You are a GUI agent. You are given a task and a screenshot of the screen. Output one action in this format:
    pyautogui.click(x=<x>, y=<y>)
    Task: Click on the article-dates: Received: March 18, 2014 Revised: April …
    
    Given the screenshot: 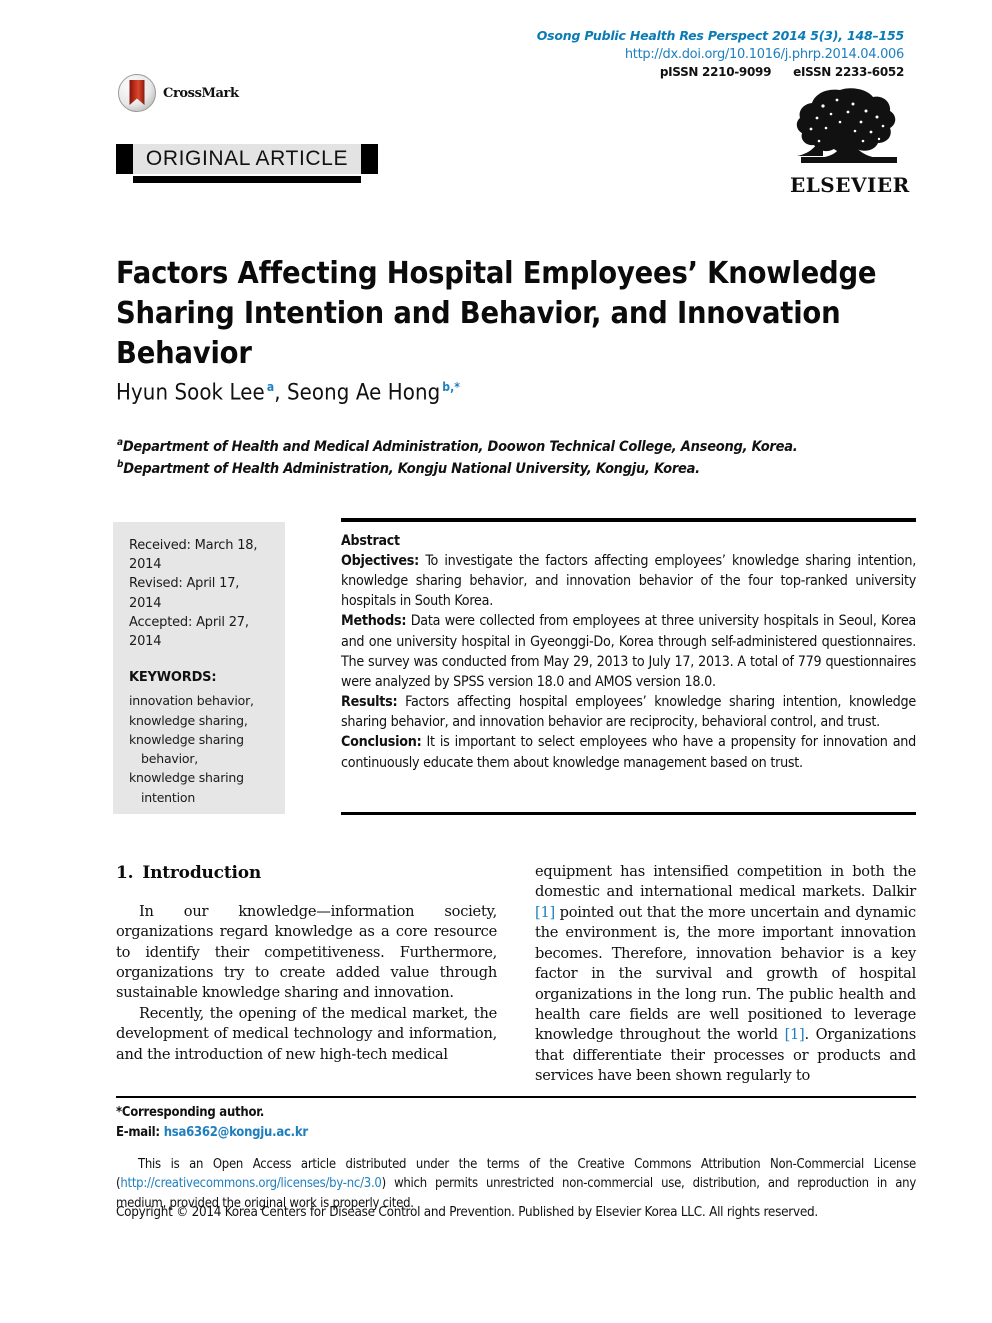 What is the action you would take?
    pyautogui.click(x=200, y=593)
    